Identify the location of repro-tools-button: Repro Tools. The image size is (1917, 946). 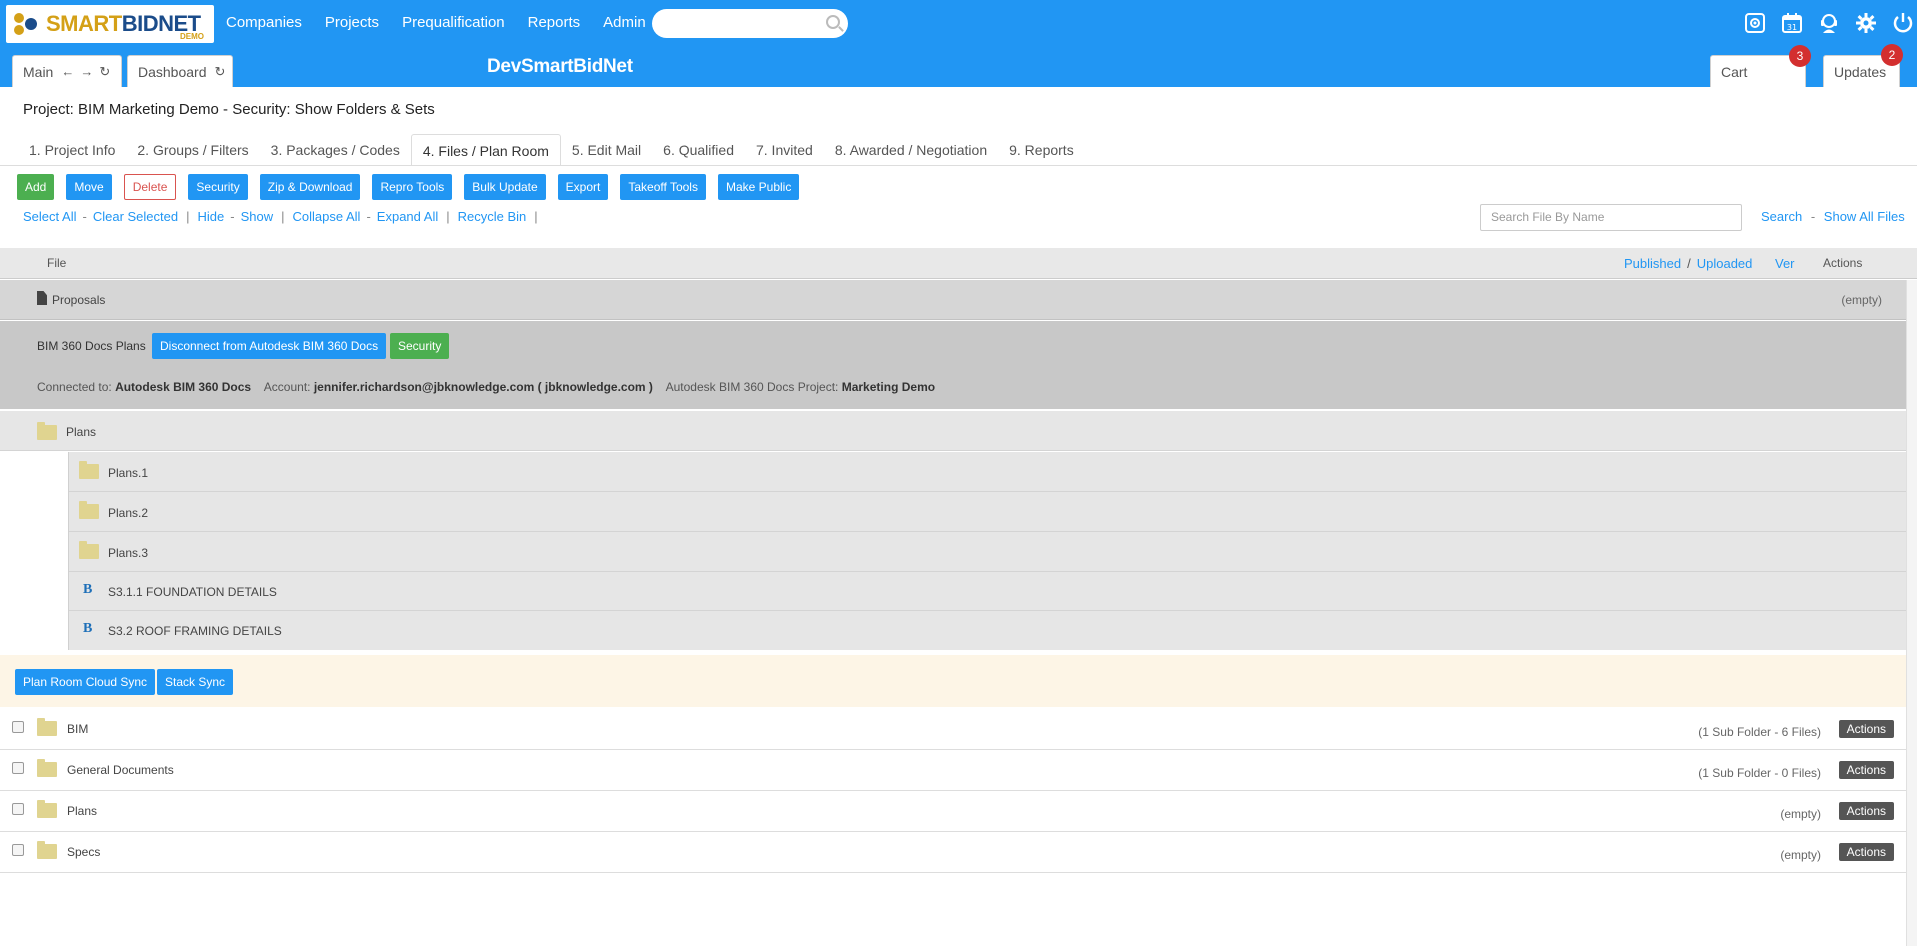
(412, 187).